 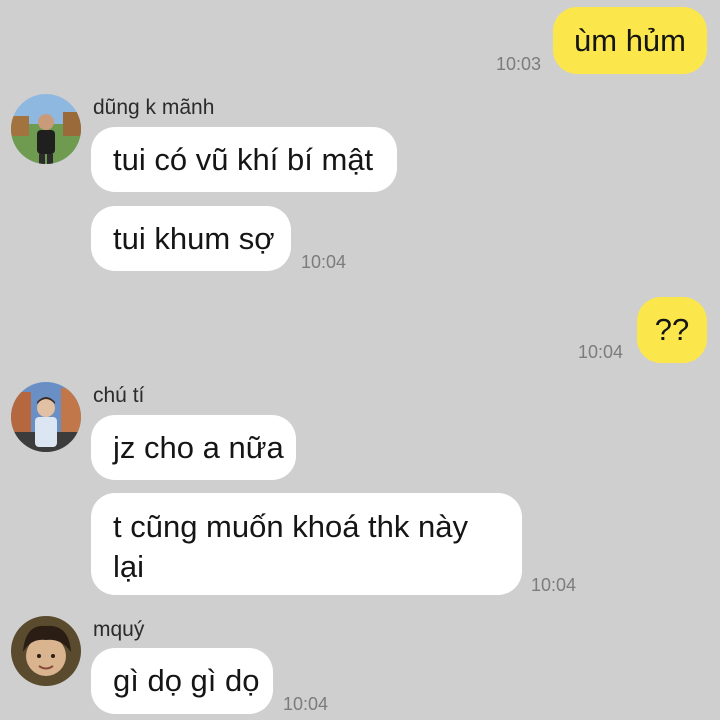 I want to click on message-text: ??, so click(x=672, y=329).